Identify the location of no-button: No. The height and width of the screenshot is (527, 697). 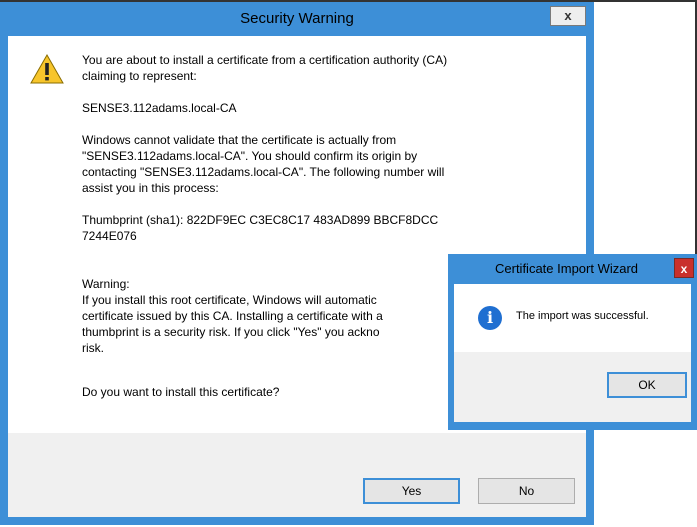
(526, 491).